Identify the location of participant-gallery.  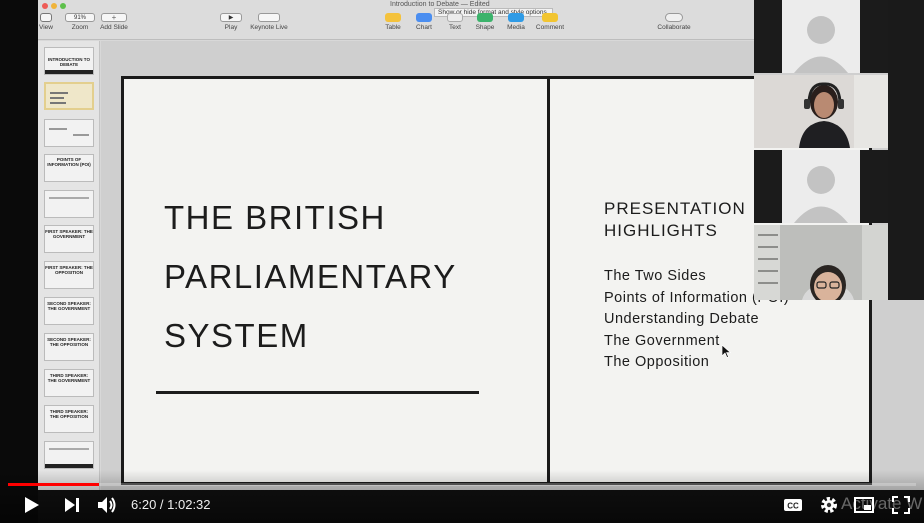
(821, 150).